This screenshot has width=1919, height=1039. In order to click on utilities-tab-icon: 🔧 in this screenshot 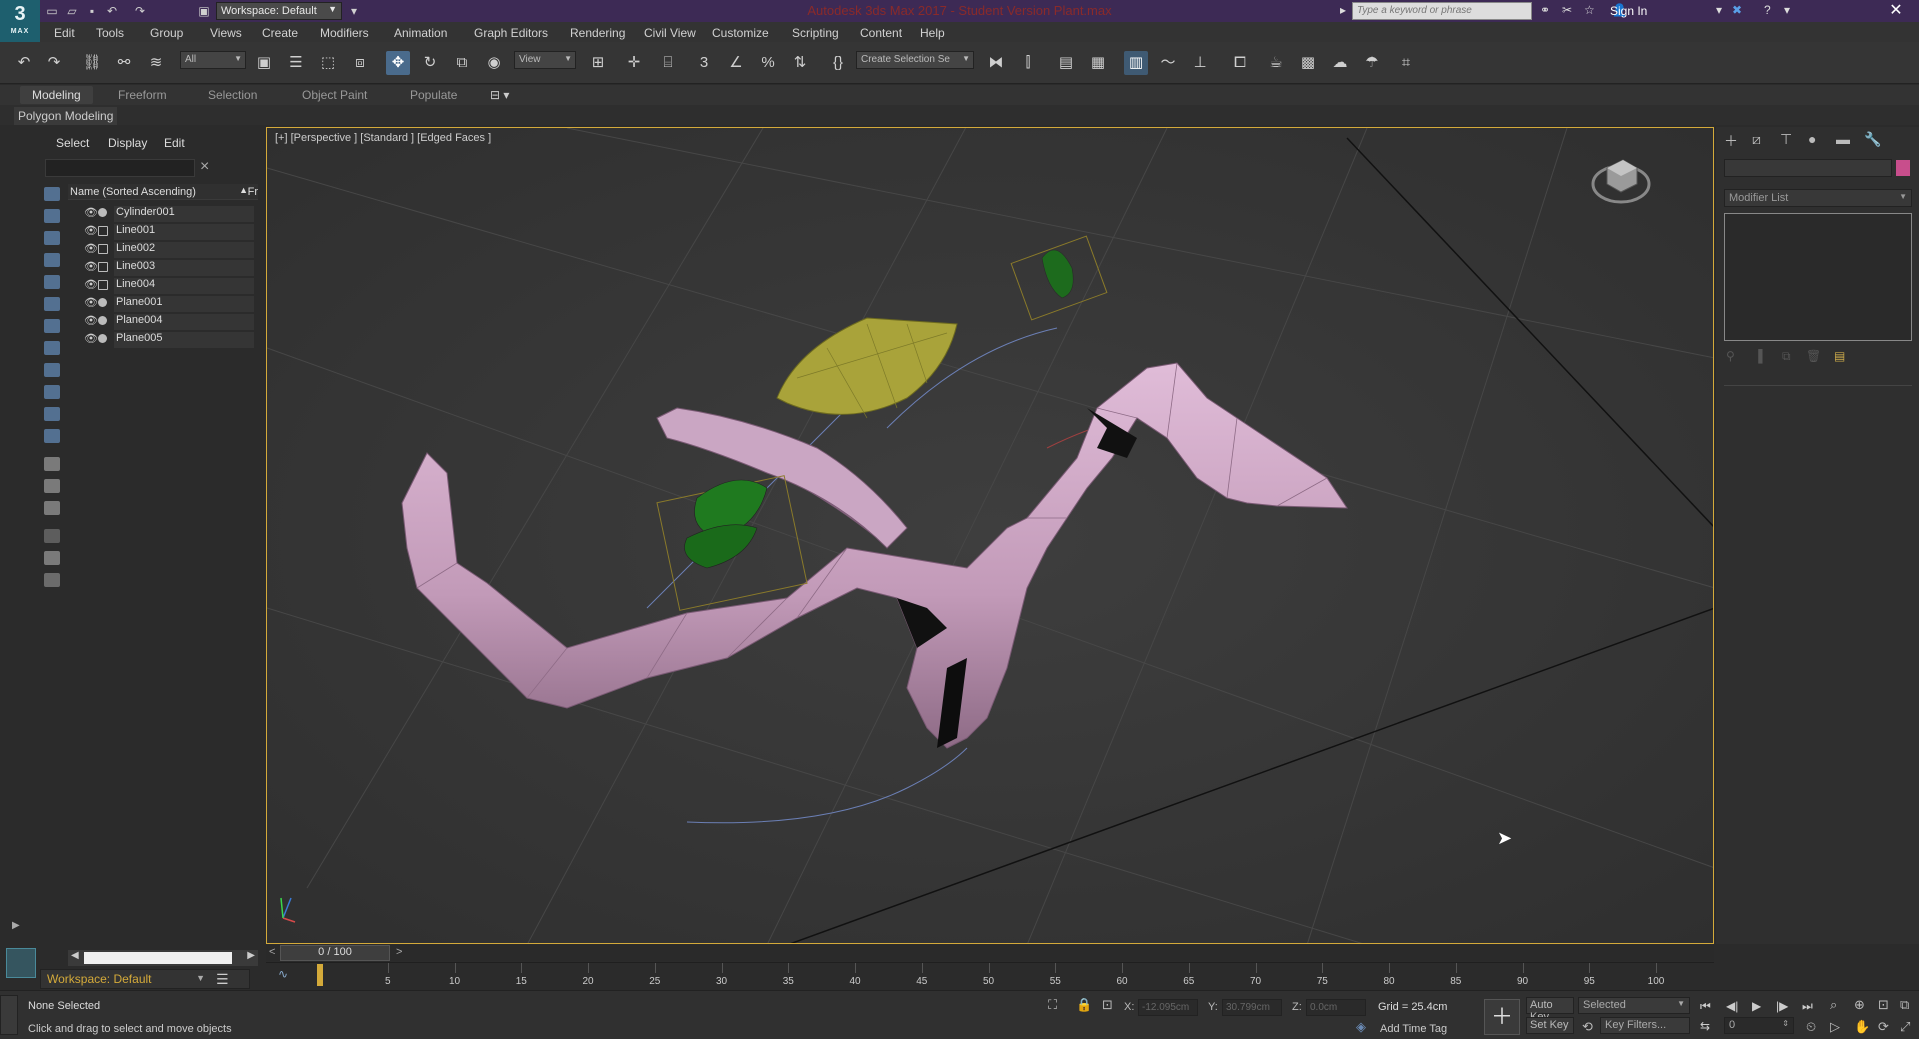, I will do `click(1872, 139)`.